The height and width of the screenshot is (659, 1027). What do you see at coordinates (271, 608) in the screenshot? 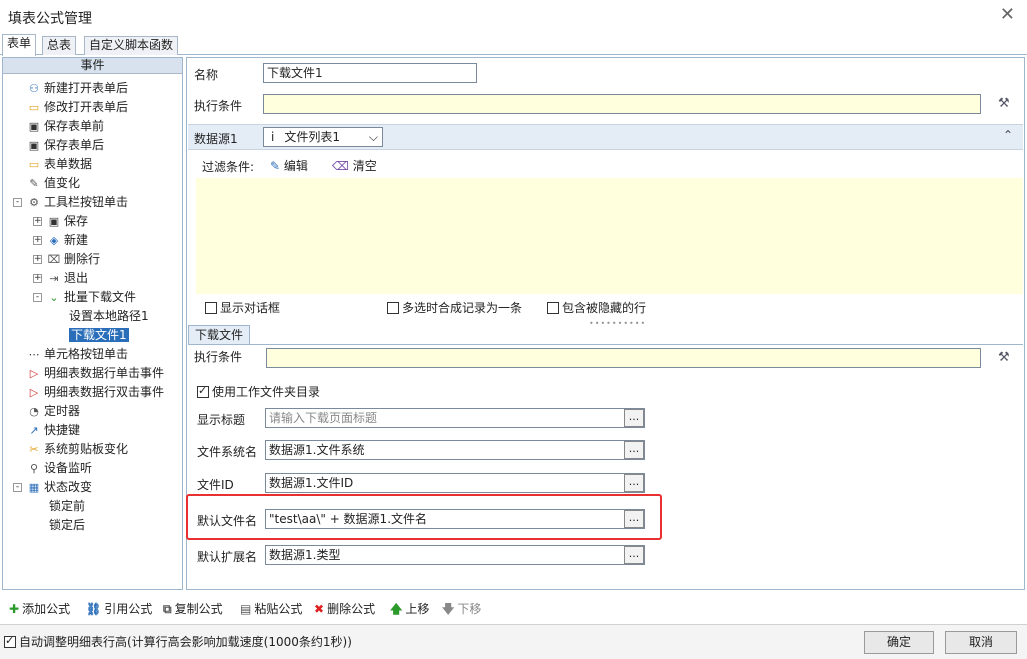
I see `paste-formula-button: ▤ 粘贴公式` at bounding box center [271, 608].